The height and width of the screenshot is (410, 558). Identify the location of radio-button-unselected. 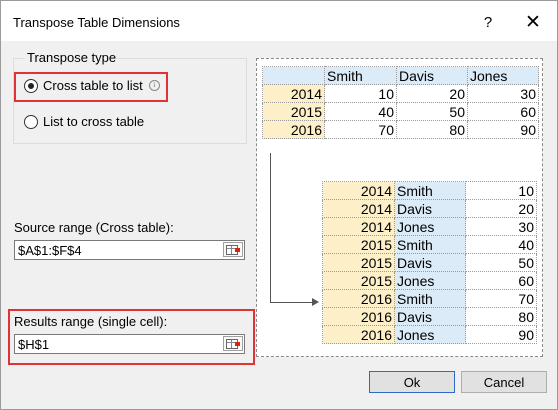
(31, 121).